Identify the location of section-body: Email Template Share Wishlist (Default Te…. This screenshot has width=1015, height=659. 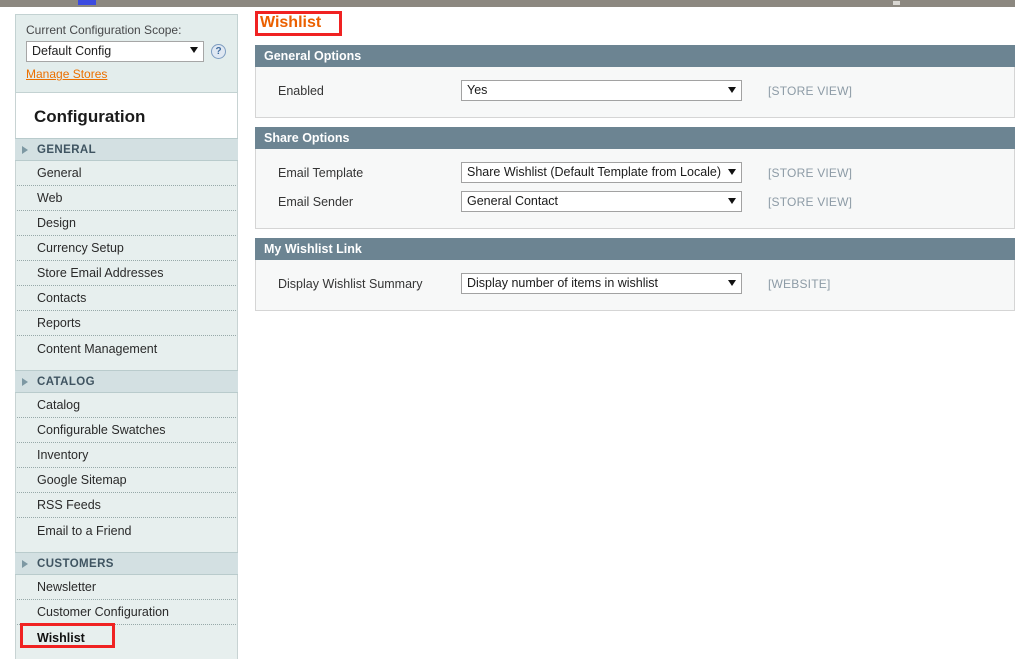
(635, 189).